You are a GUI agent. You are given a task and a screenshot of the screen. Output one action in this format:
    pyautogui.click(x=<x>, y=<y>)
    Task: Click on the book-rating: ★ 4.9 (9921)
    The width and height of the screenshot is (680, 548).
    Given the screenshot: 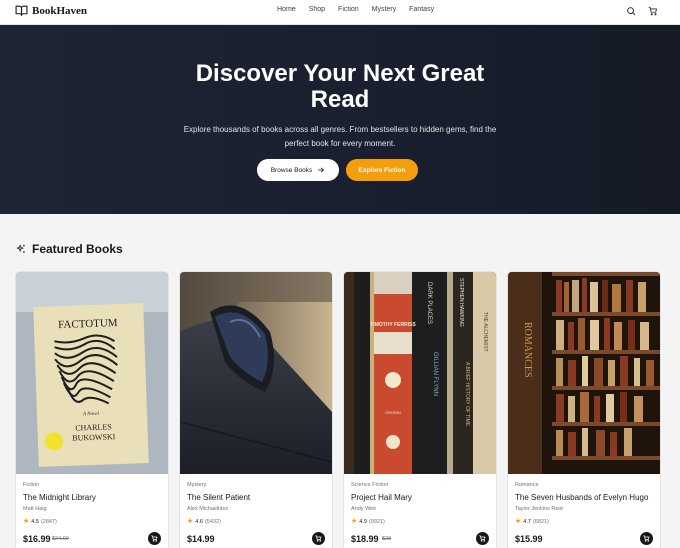 What is the action you would take?
    pyautogui.click(x=368, y=521)
    